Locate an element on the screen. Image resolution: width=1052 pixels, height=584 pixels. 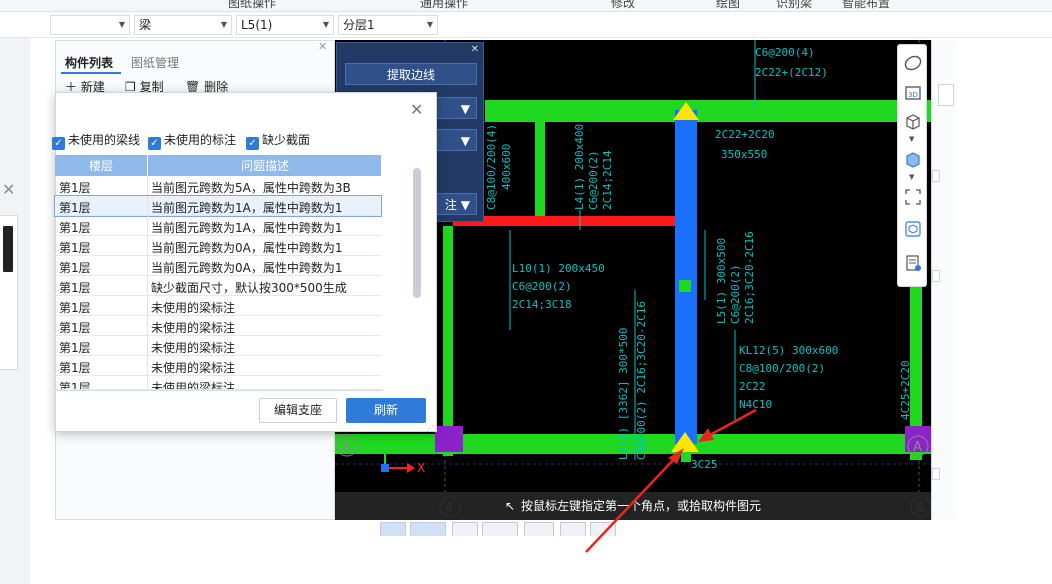
annotation-overlay is located at coordinates (671, 480).